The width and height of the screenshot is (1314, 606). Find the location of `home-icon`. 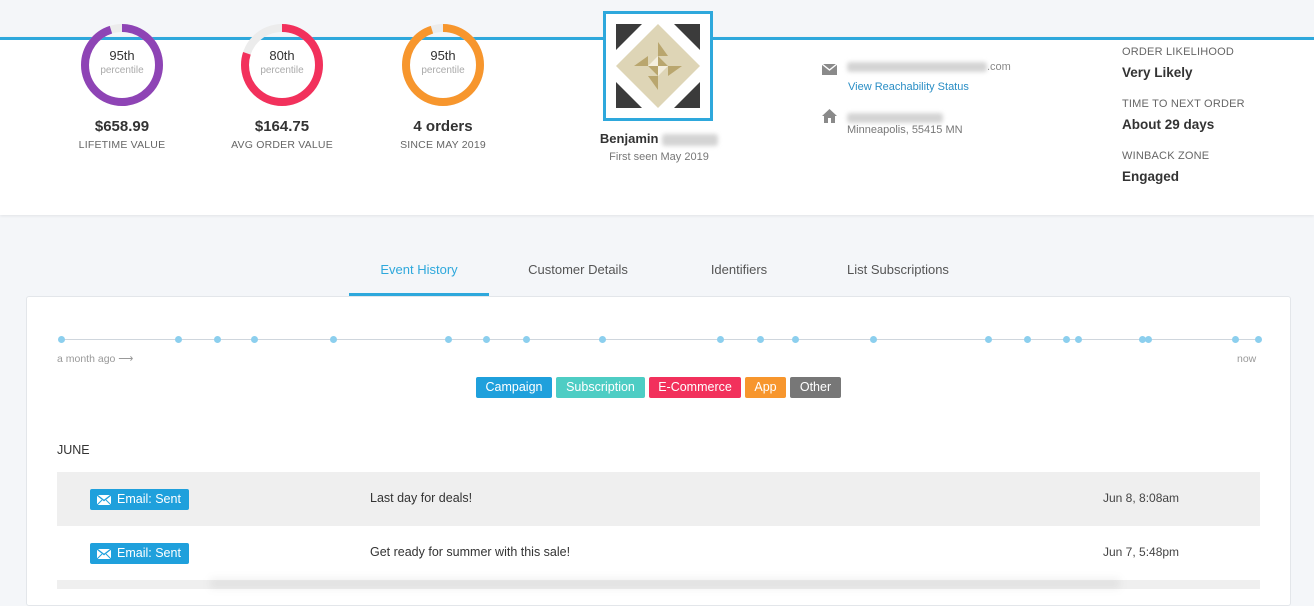

home-icon is located at coordinates (829, 118).